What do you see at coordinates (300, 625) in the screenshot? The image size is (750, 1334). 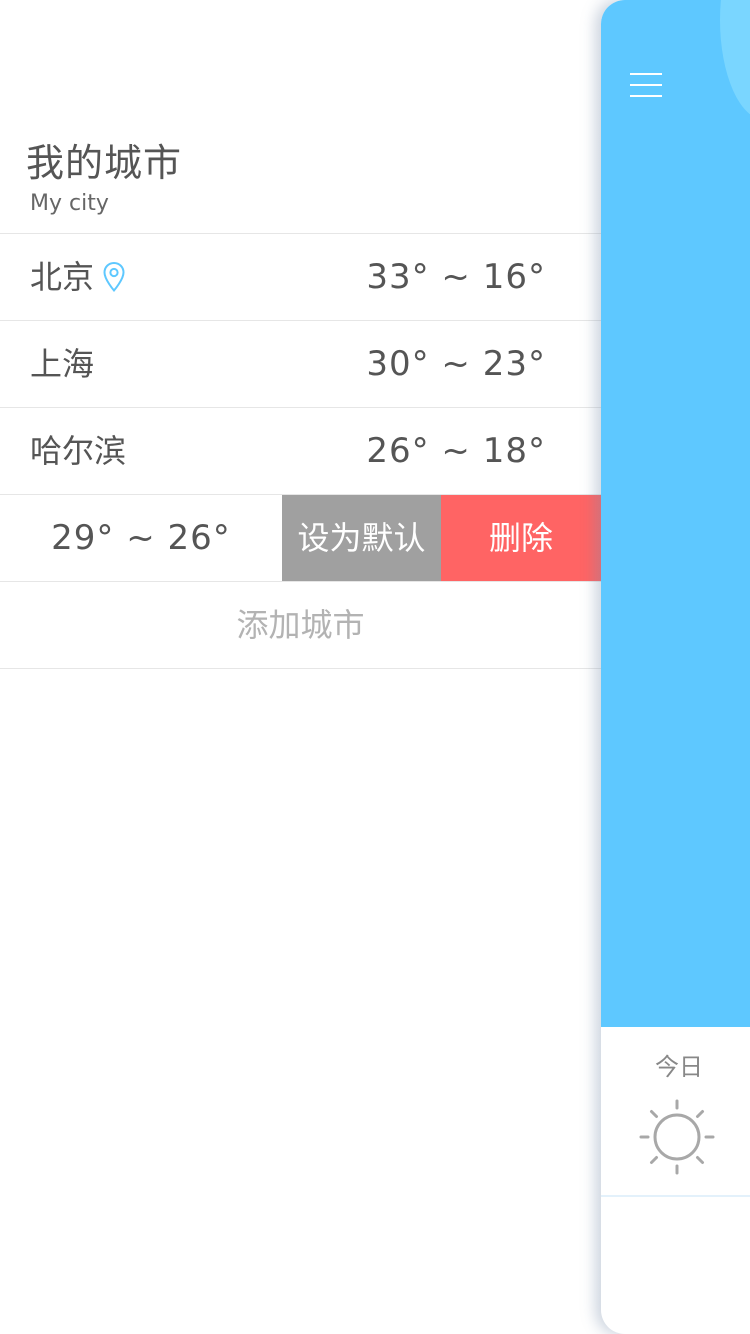 I see `add-city-button: 添加城市` at bounding box center [300, 625].